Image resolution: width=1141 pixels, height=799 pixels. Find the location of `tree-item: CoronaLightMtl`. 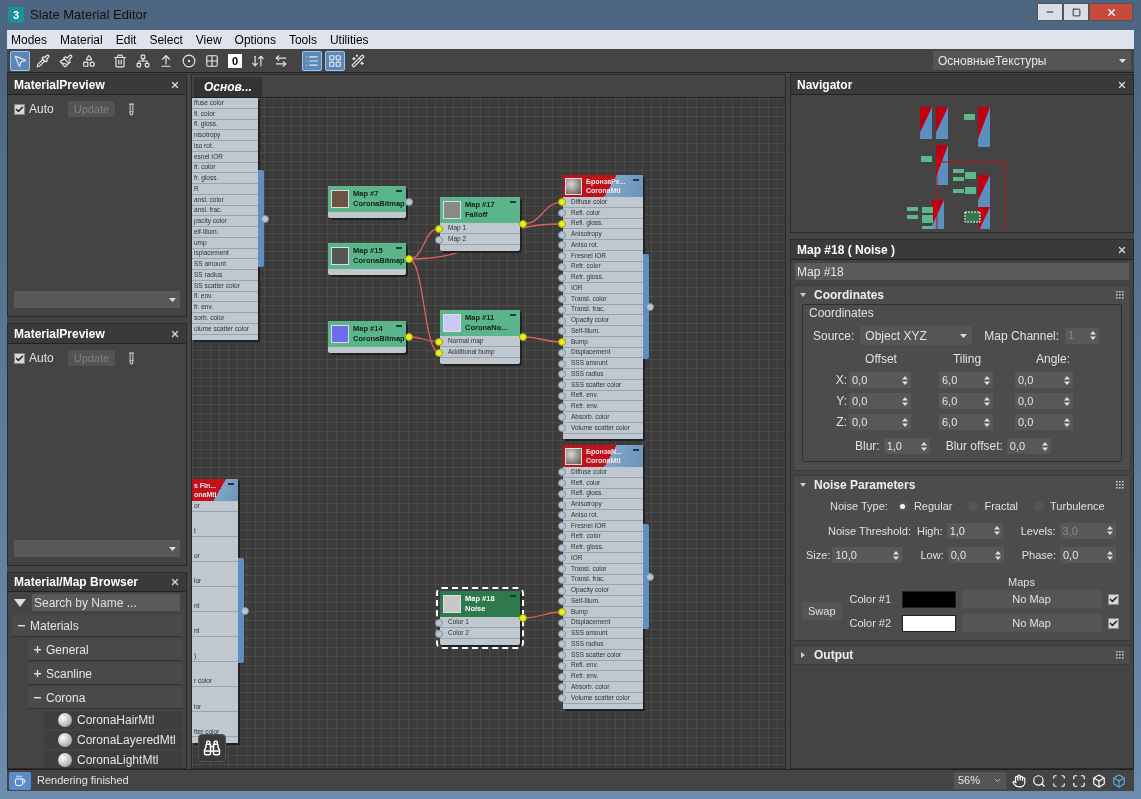

tree-item: CoronaLightMtl is located at coordinates (113, 759).